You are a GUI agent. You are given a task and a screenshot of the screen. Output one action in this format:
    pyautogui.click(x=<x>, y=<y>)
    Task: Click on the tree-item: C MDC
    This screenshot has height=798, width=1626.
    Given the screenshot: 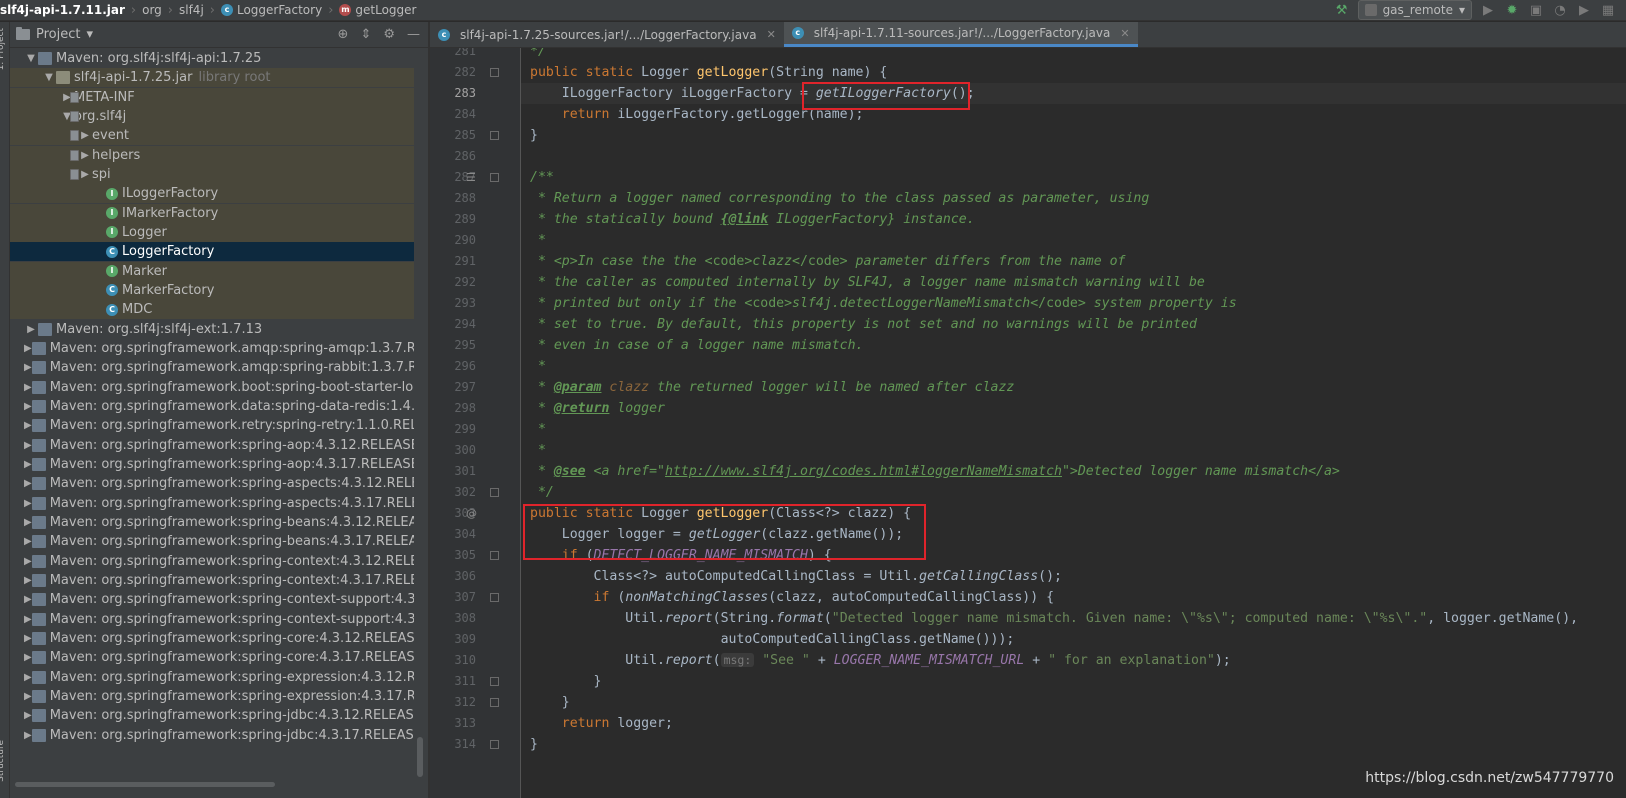 What is the action you would take?
    pyautogui.click(x=212, y=310)
    